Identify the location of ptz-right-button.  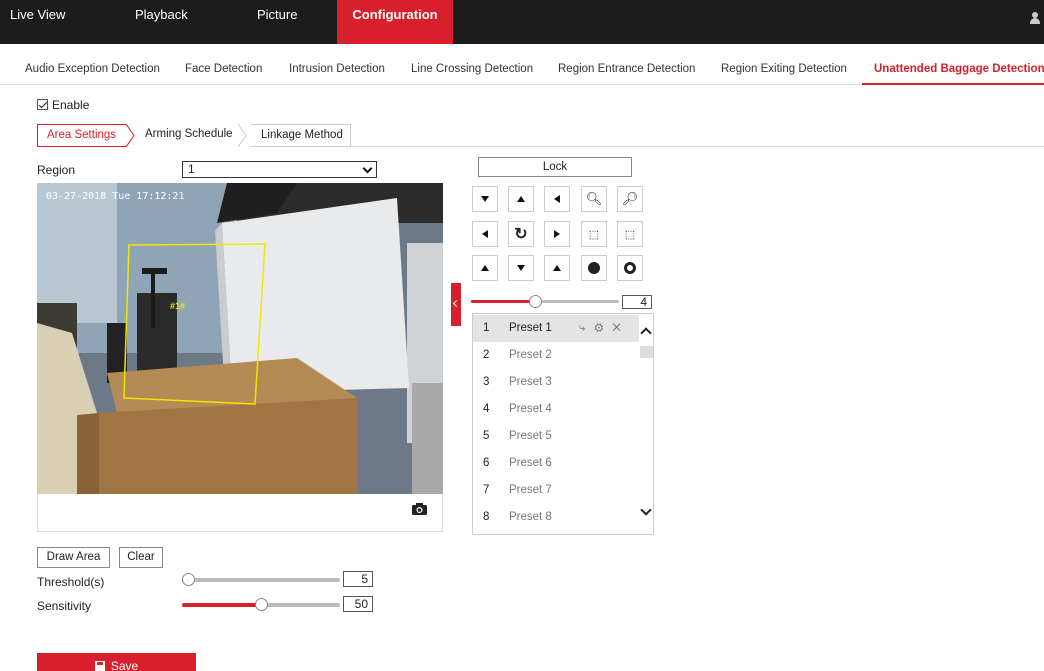
(557, 234).